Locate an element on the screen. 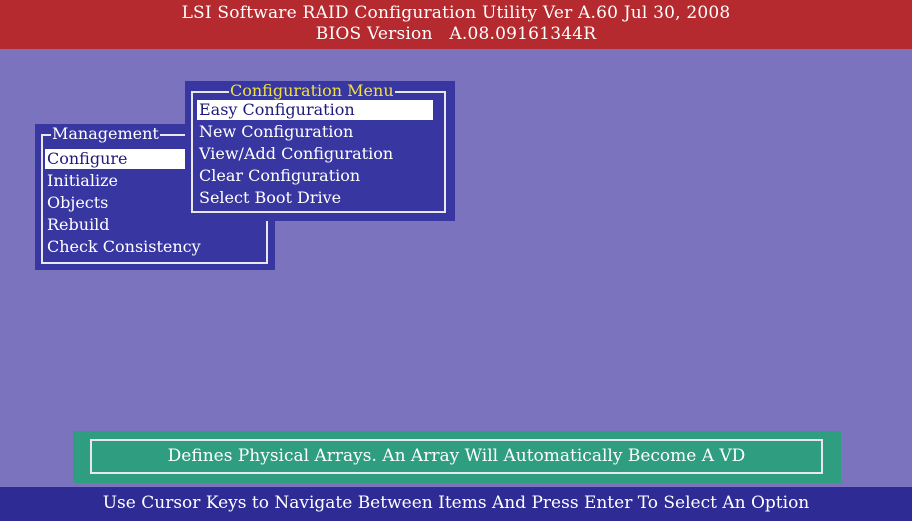  configuration-menu-title: Configuration Menu is located at coordinates (312, 90).